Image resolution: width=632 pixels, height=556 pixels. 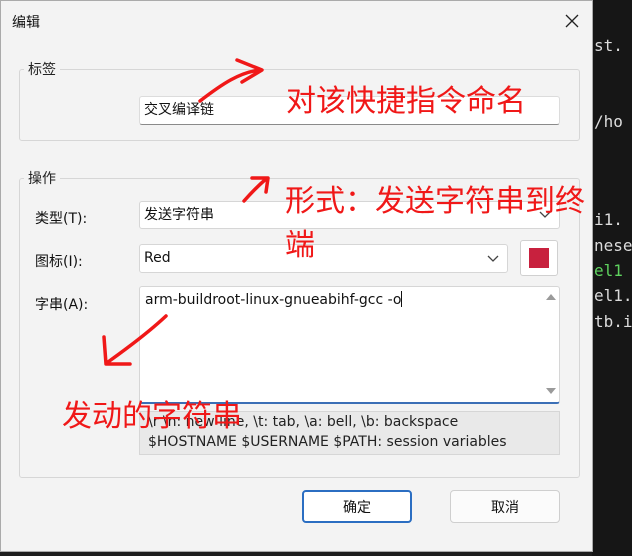 I want to click on arrow-to-type-field, so click(x=256, y=189).